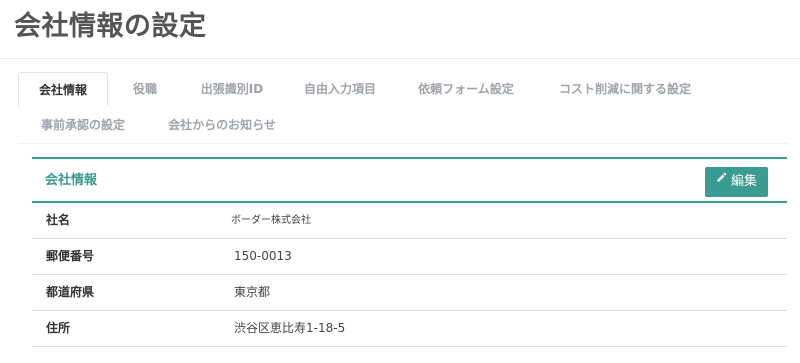  Describe the element at coordinates (625, 89) in the screenshot. I see `tab-cost-reduction: コスト削減に関する設定` at that location.